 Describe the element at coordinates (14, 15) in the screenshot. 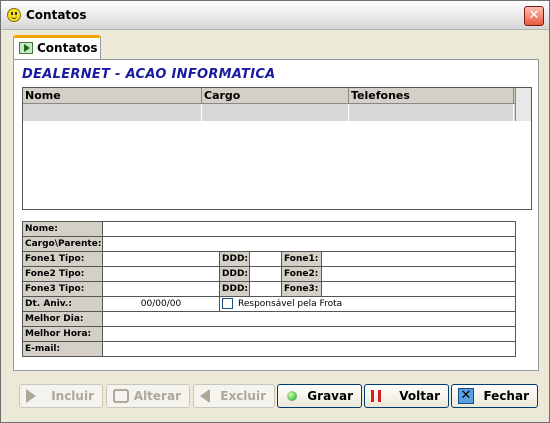

I see `smiley-icon` at that location.